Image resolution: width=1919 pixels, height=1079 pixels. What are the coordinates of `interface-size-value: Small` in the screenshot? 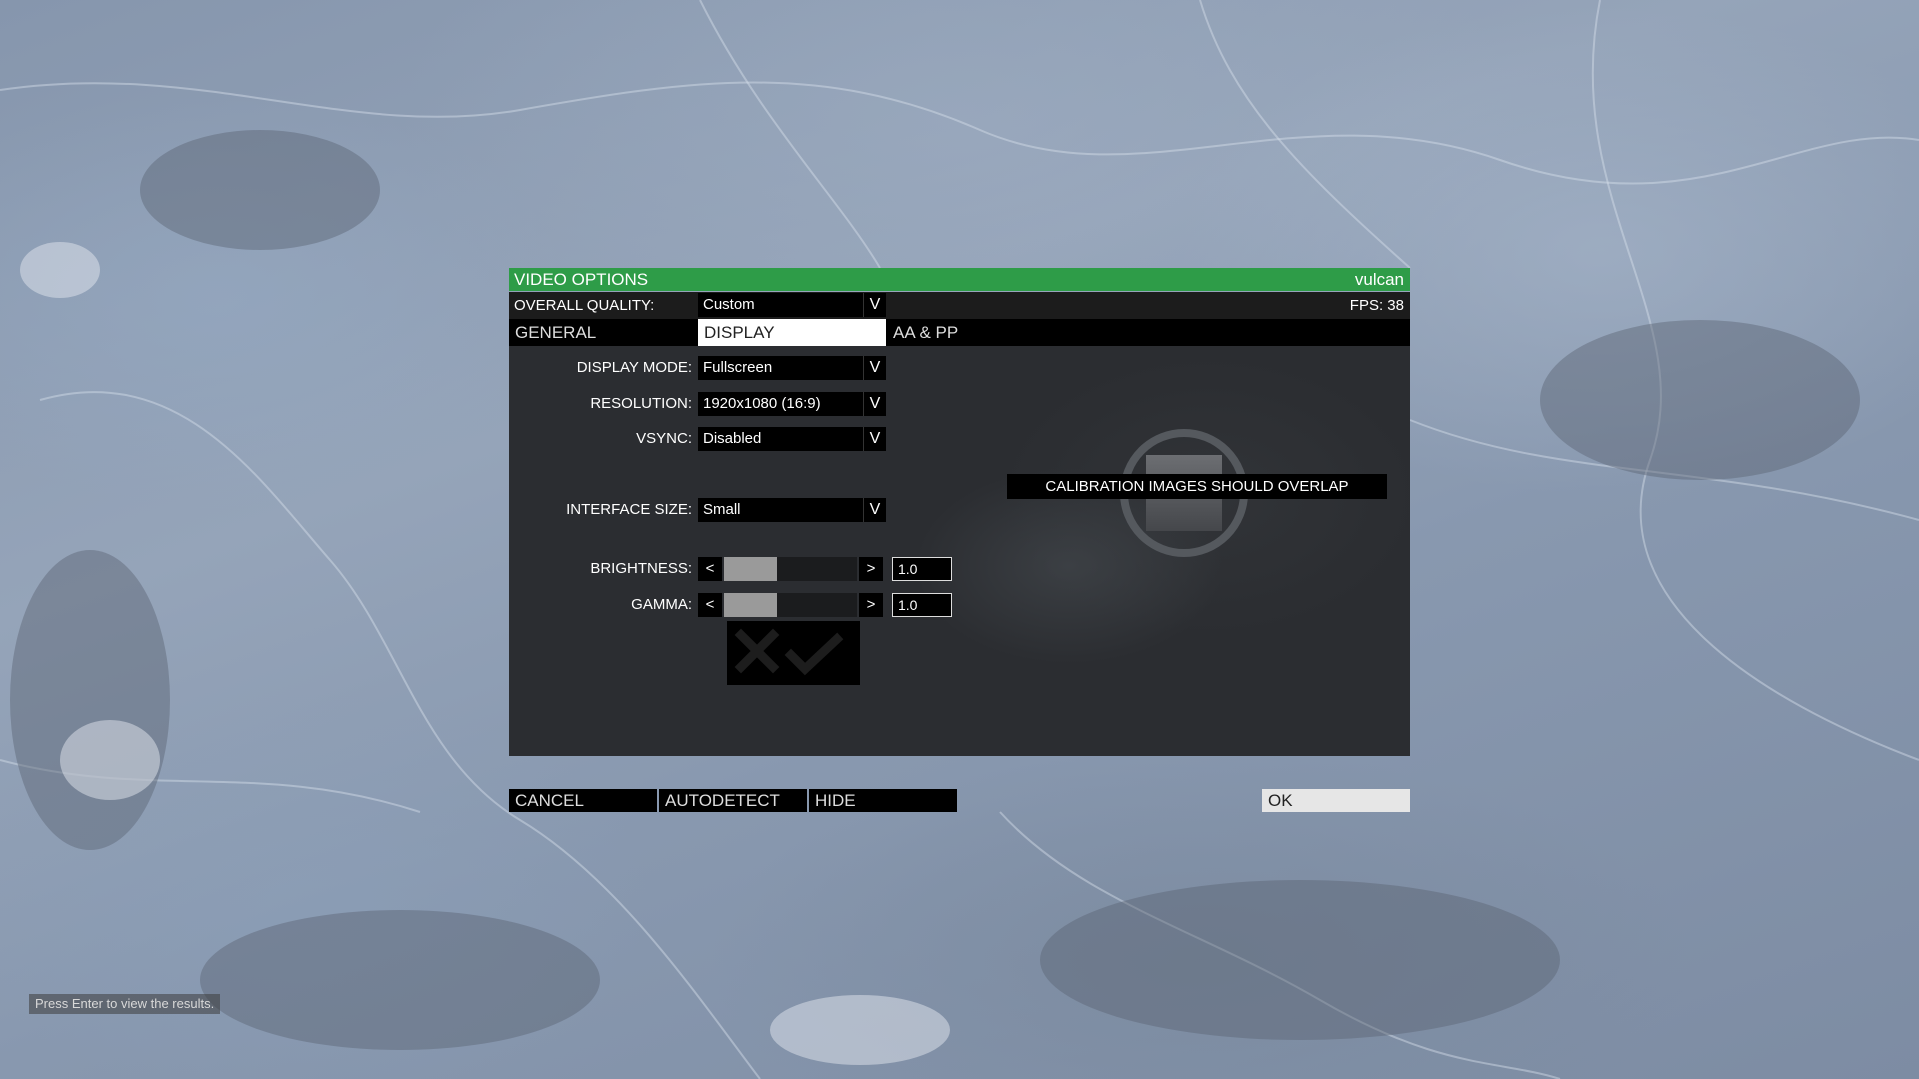 It's located at (722, 509).